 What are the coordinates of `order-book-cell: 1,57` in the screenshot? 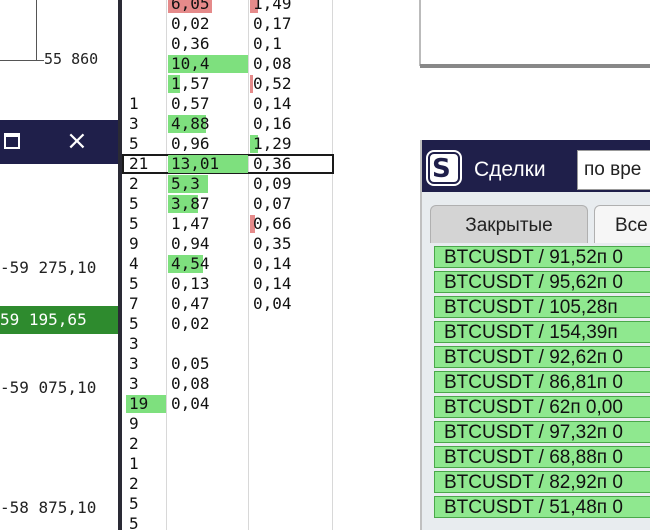 It's located at (208, 84).